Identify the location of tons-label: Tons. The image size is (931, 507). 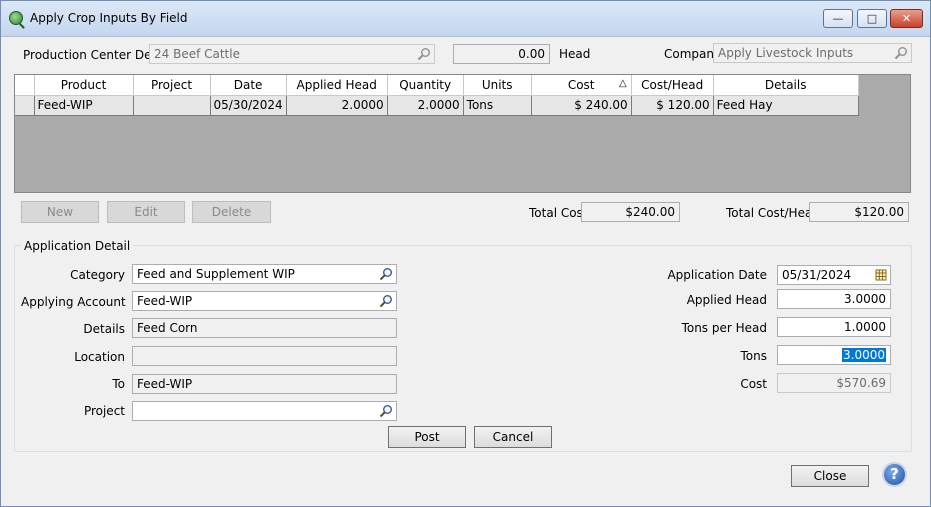
(754, 356).